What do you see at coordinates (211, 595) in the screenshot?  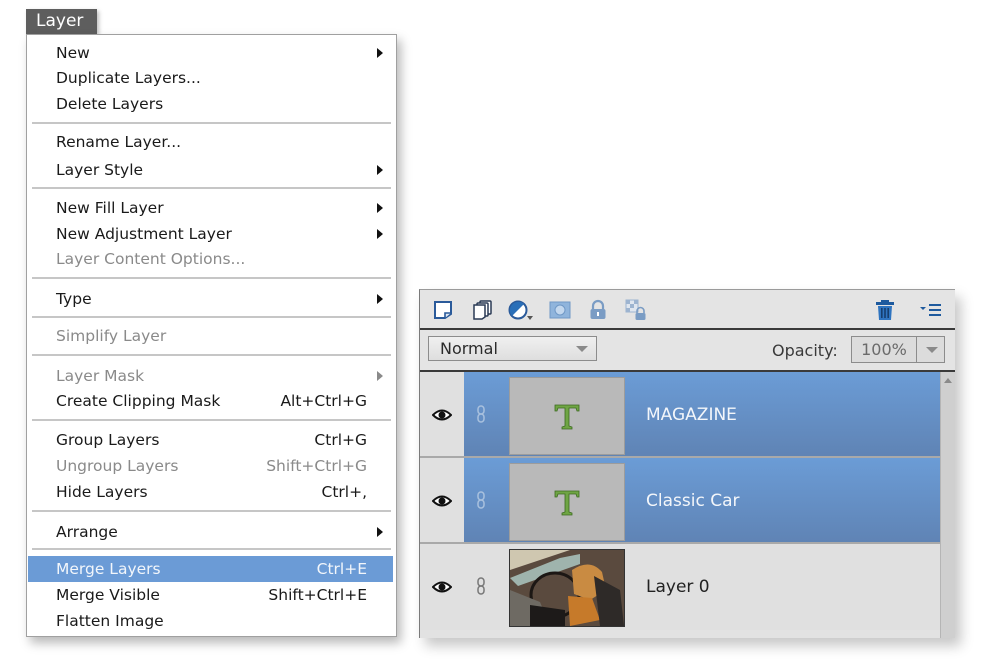 I see `menu-item-merge-visible: Merge Visible Shift+Ctrl+E` at bounding box center [211, 595].